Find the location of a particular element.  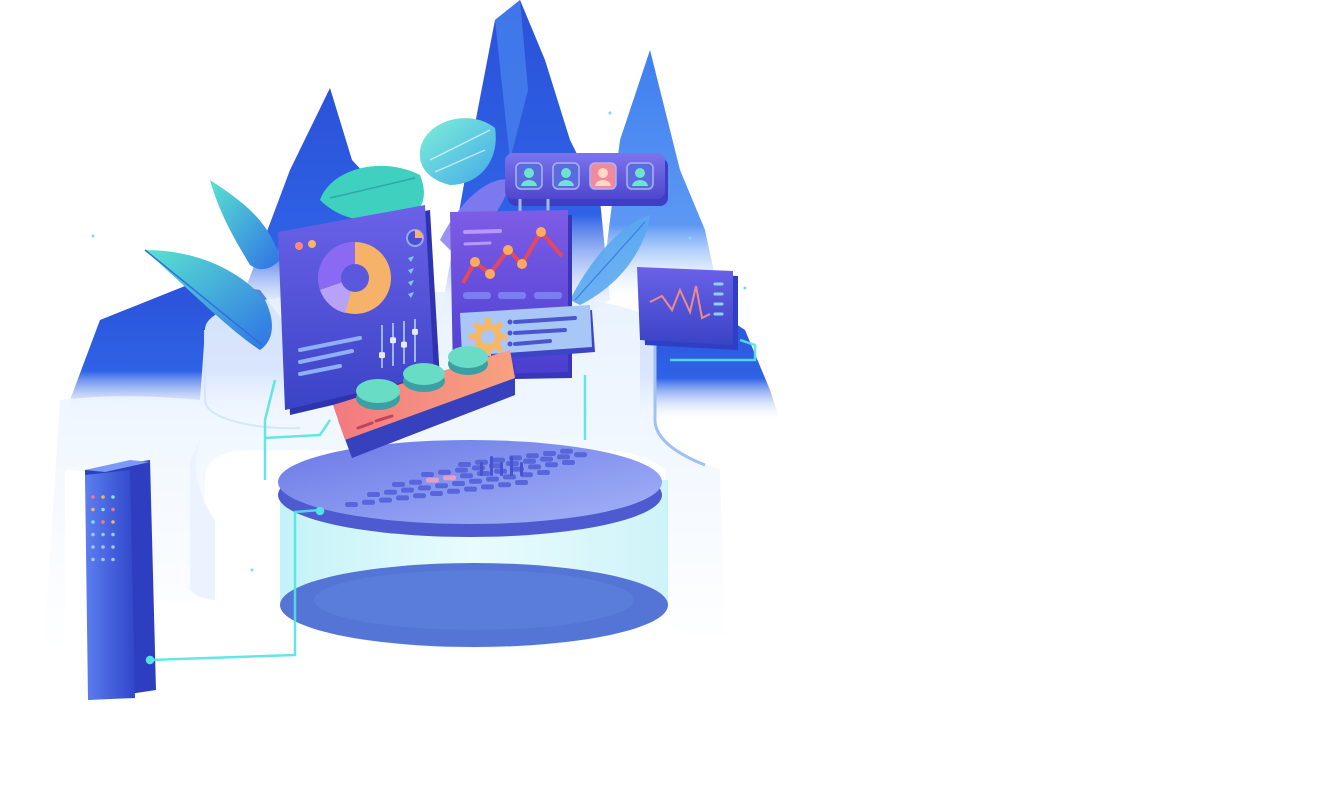

platform is located at coordinates (470, 488).